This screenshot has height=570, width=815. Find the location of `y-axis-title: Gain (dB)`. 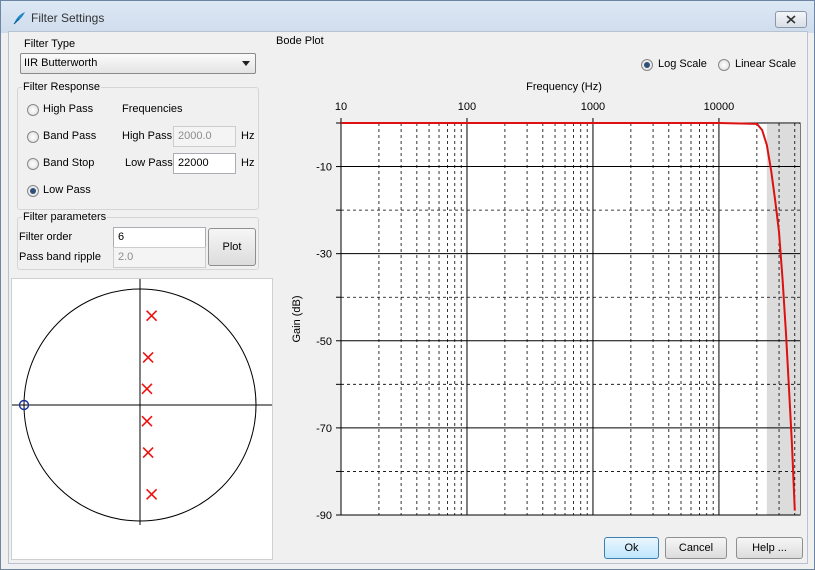

y-axis-title: Gain (dB) is located at coordinates (297, 318).